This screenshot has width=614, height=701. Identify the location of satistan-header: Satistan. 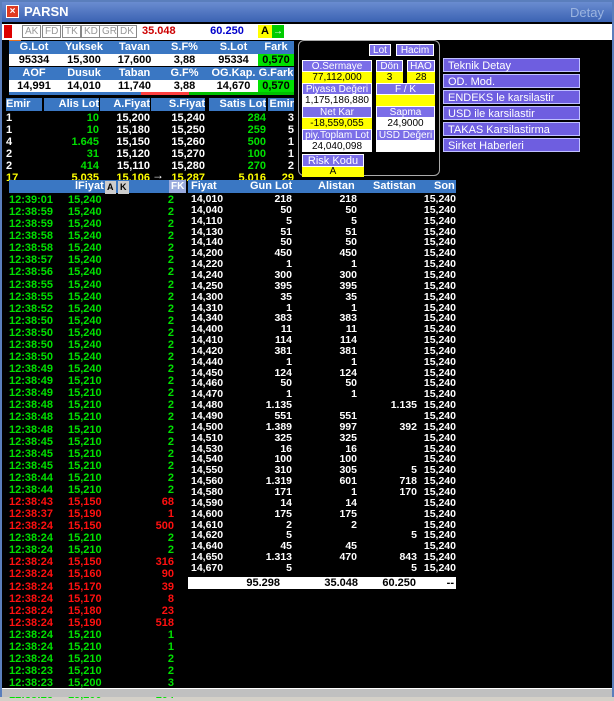
(394, 186).